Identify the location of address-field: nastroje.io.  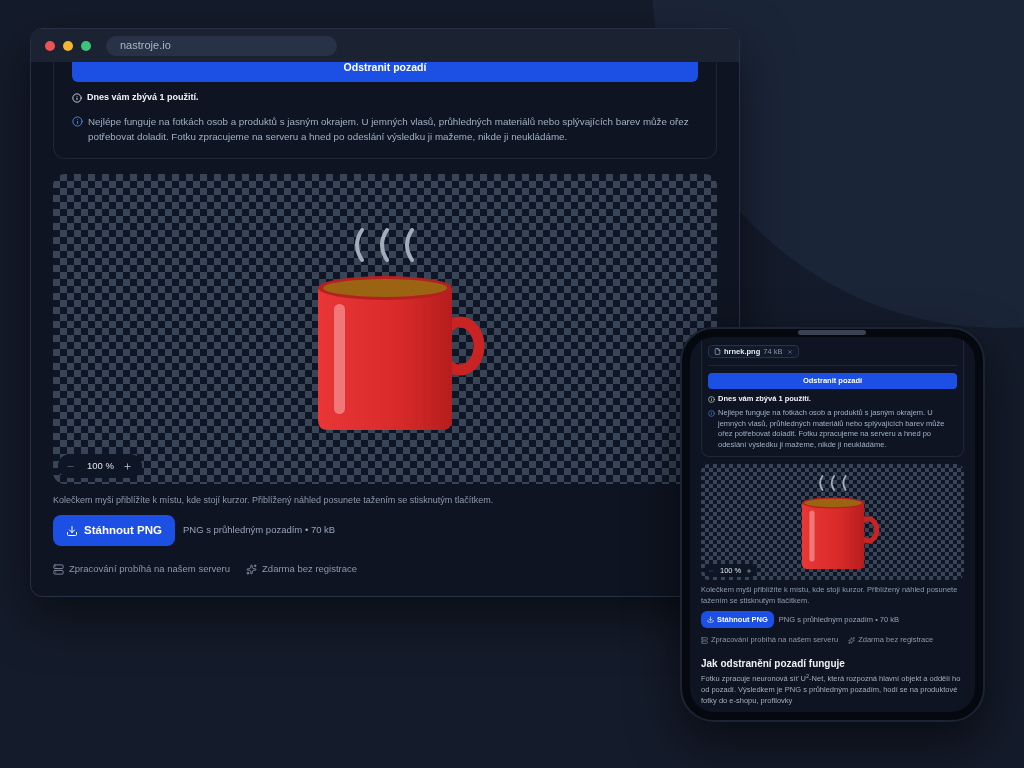
(221, 45).